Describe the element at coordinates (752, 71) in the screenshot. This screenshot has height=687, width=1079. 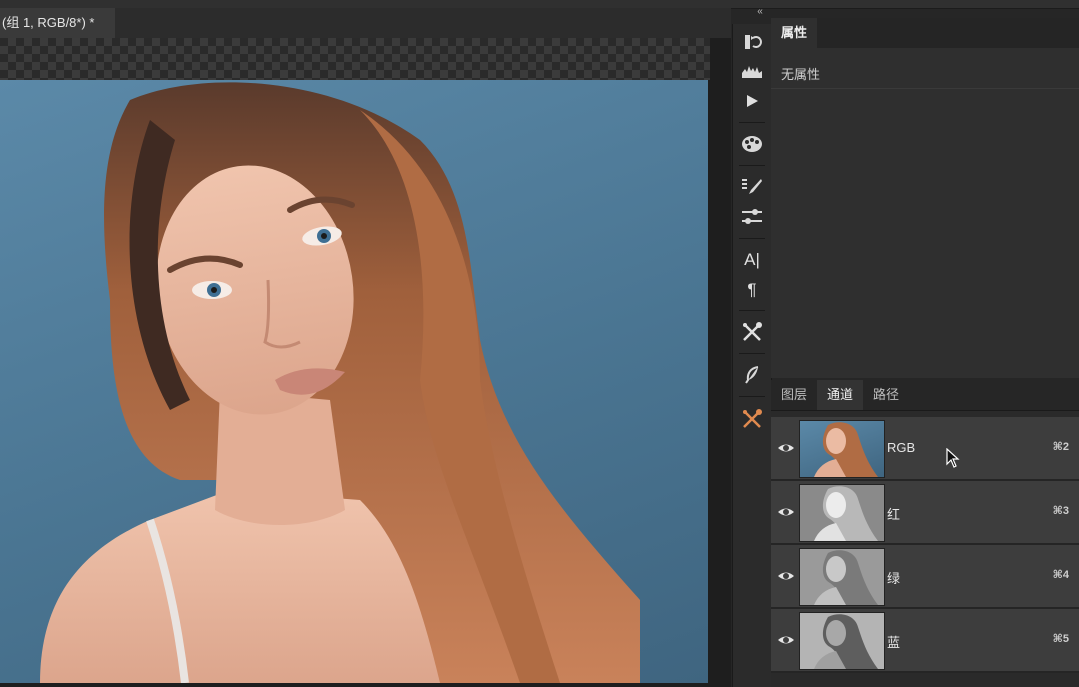
I see `histogram-icon` at that location.